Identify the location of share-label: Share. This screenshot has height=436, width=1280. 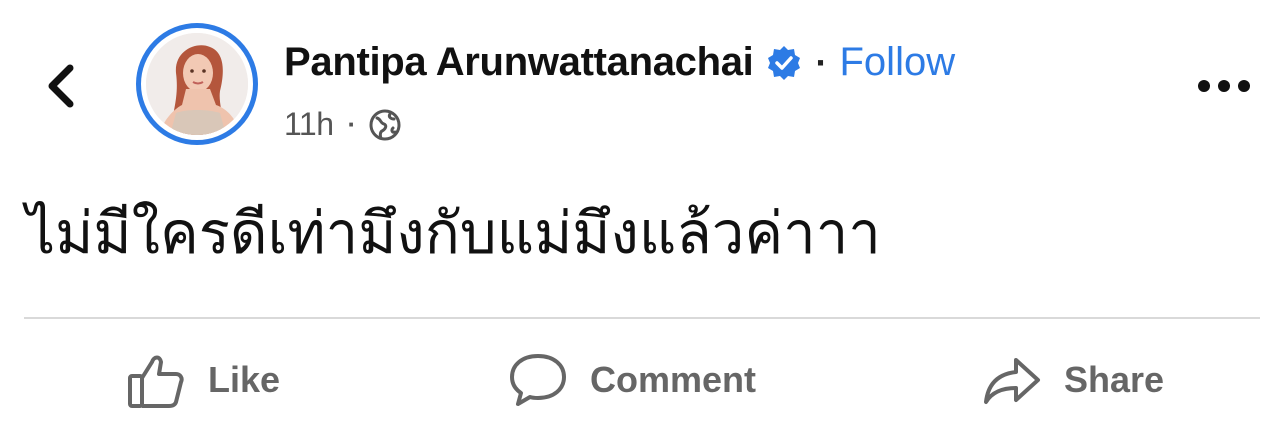
(1114, 379).